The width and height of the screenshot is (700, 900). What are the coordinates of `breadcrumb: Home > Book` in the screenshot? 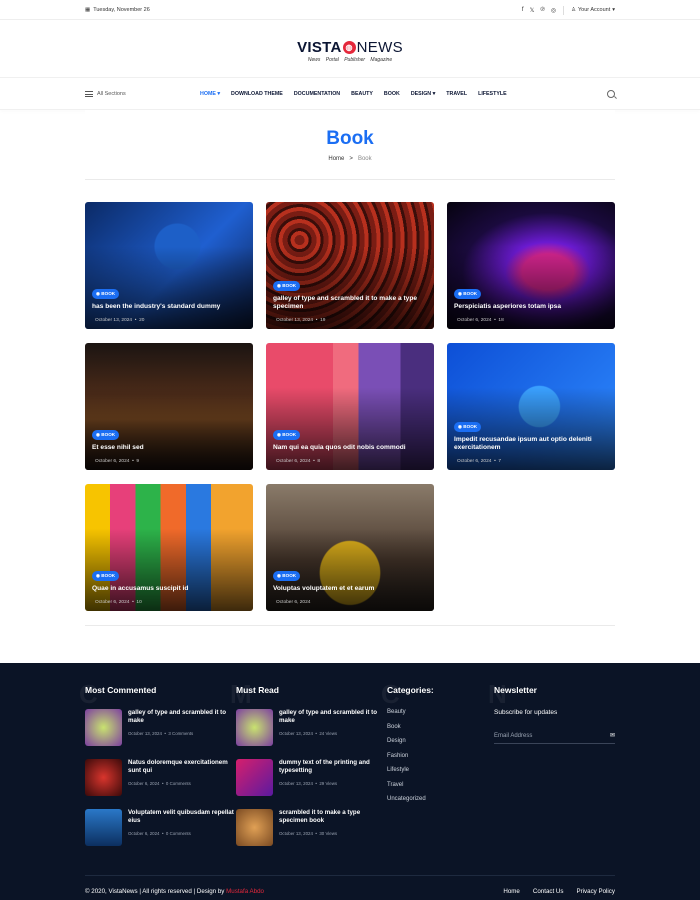 It's located at (350, 159).